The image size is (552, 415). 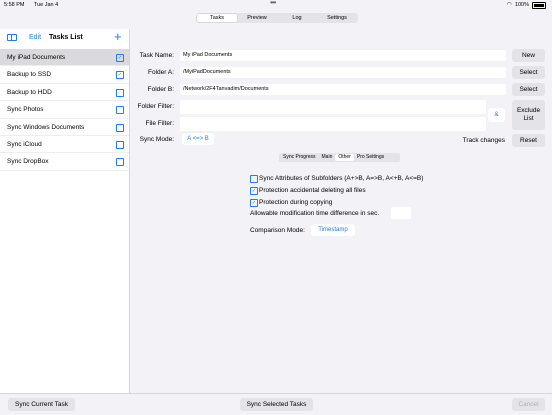 What do you see at coordinates (333, 124) in the screenshot?
I see `file-filter-field` at bounding box center [333, 124].